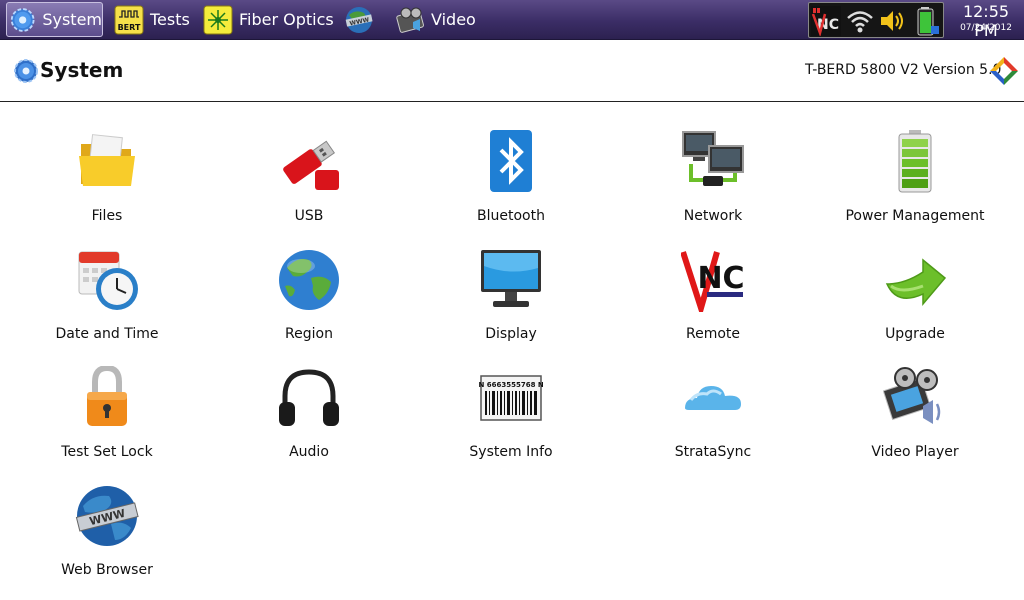  What do you see at coordinates (107, 216) in the screenshot?
I see `app-files-label: Files` at bounding box center [107, 216].